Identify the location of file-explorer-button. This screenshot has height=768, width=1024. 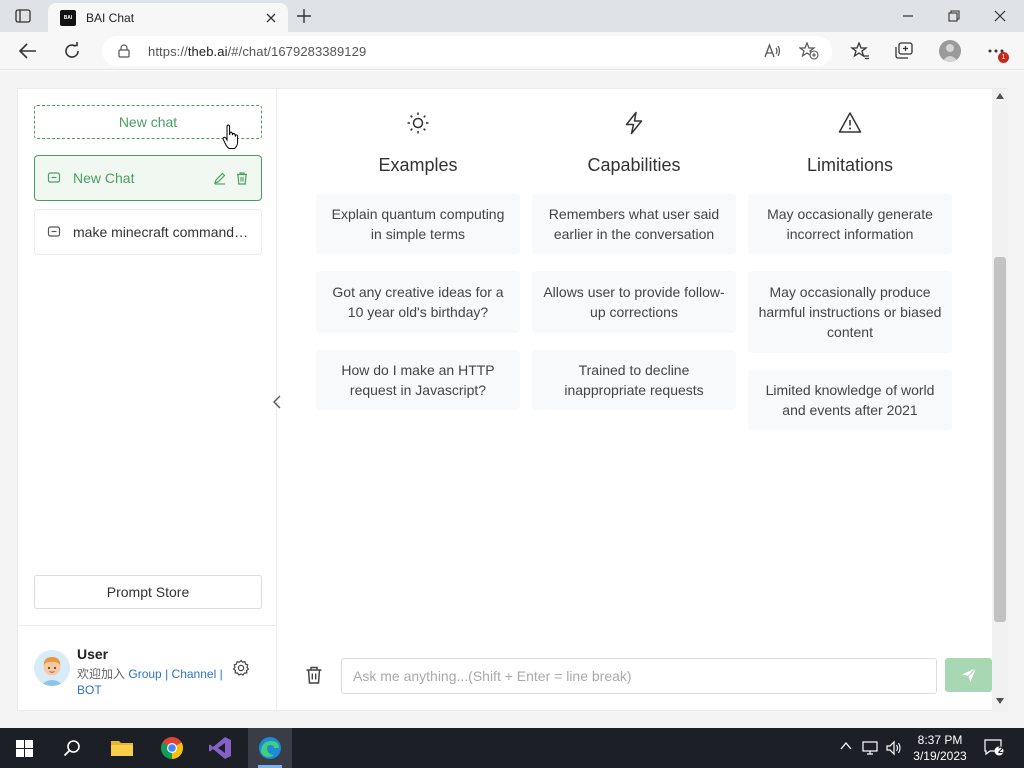
(122, 748).